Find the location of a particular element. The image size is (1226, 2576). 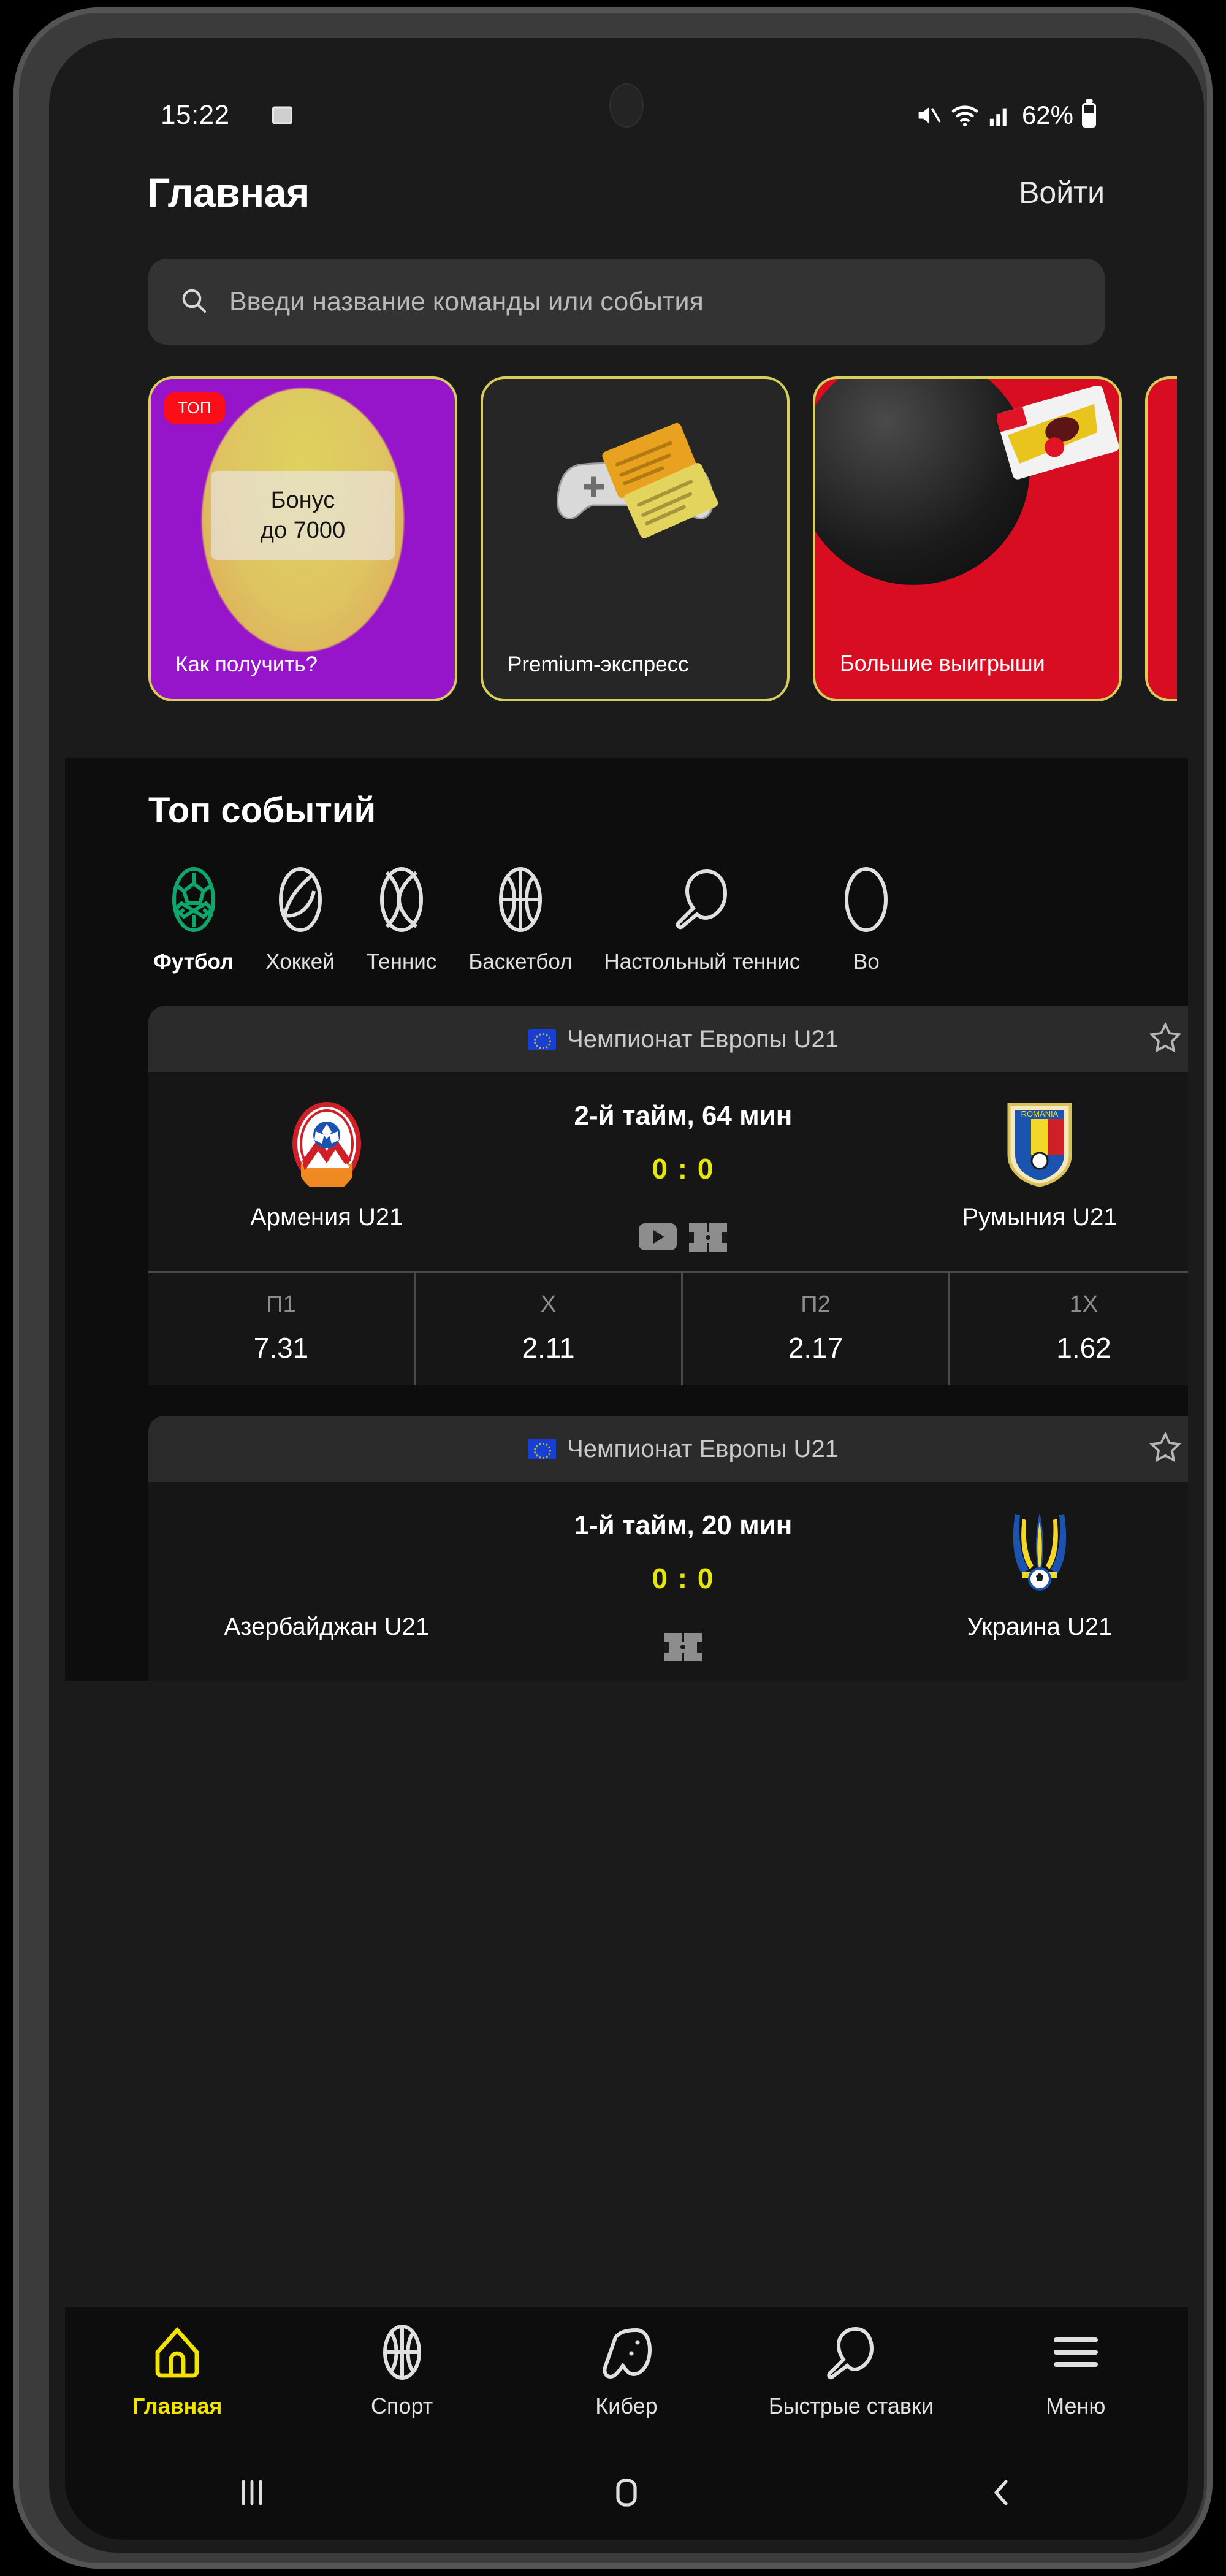

nav-item-home: Главная is located at coordinates (177, 2371).